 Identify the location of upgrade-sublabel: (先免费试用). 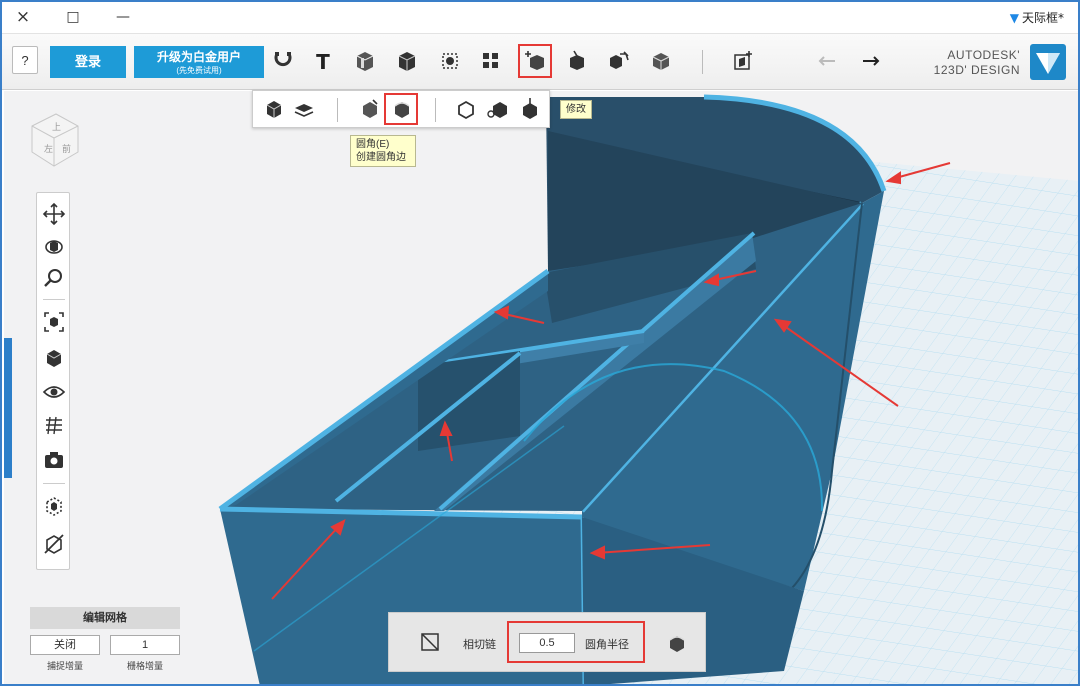
(199, 70).